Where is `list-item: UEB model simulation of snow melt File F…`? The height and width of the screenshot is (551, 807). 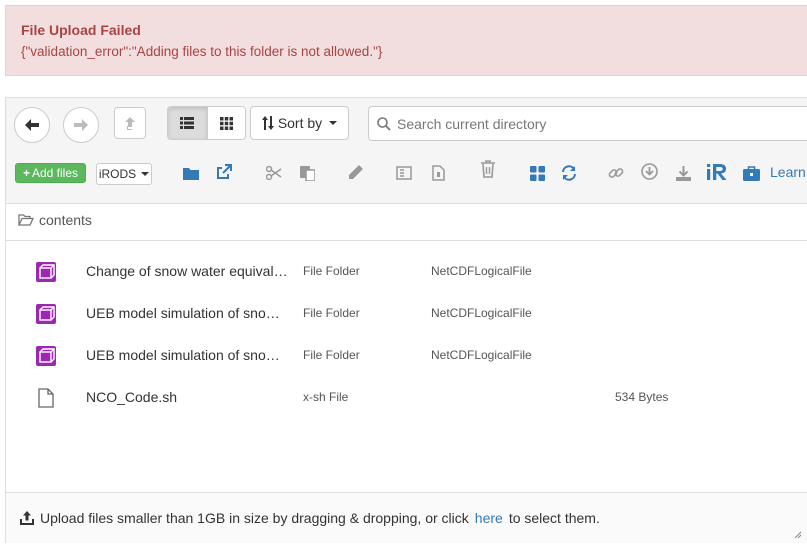 list-item: UEB model simulation of snow melt File F… is located at coordinates (406, 355).